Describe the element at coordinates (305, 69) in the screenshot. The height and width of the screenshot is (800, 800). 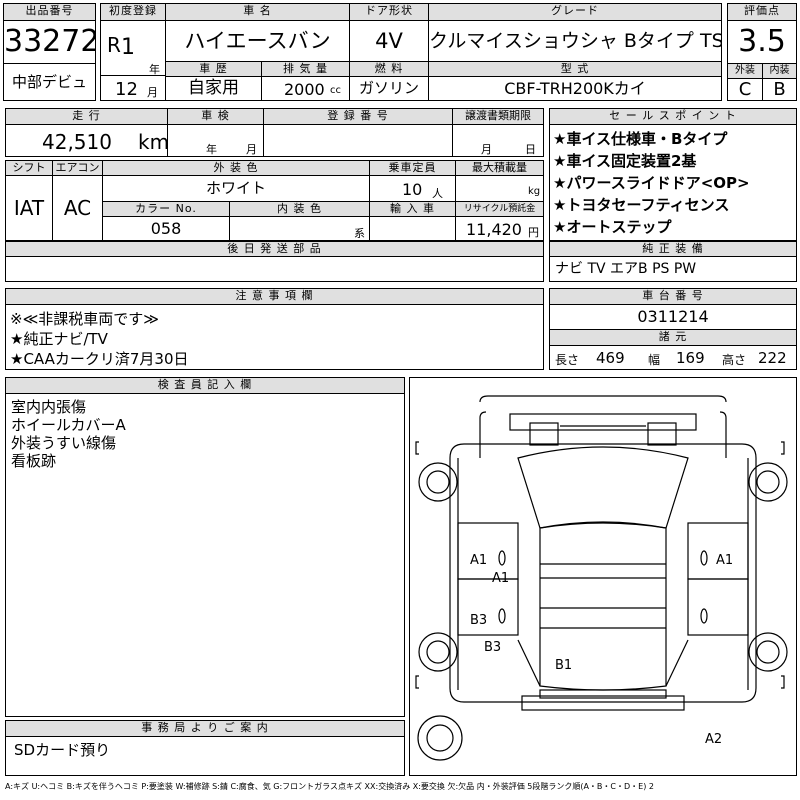
I see `displacement-label: 排 気 量` at that location.